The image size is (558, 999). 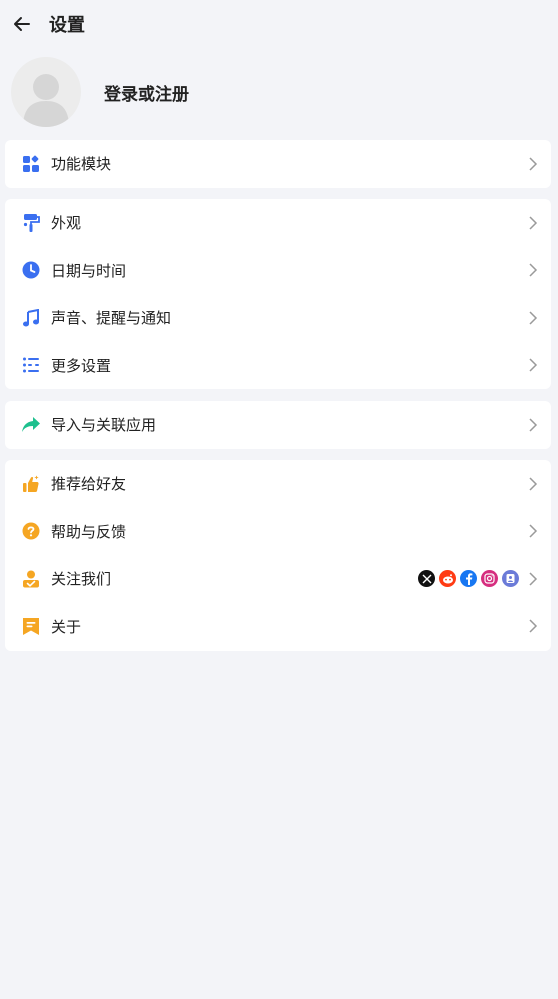 What do you see at coordinates (278, 627) in the screenshot?
I see `row-about: 关于` at bounding box center [278, 627].